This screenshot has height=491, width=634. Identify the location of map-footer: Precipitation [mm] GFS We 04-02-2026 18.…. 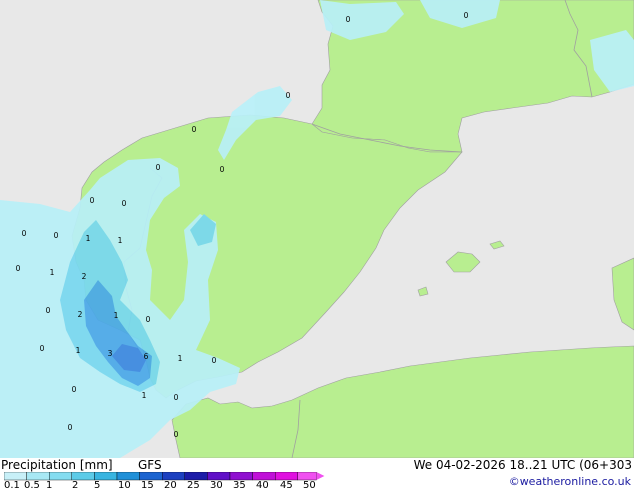
(317, 474).